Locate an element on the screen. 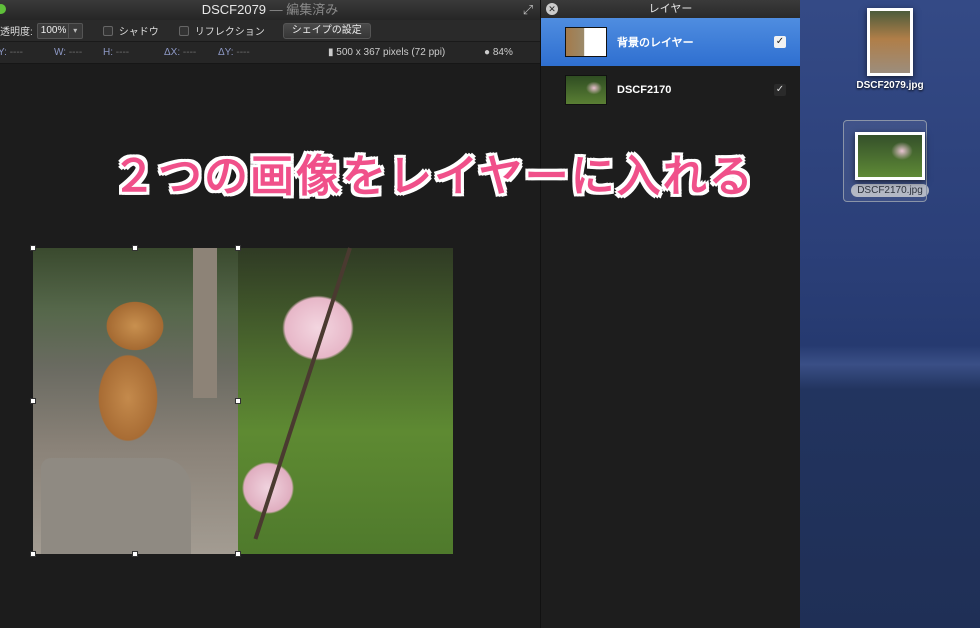 The image size is (980, 628). opacity-value: 100% is located at coordinates (53, 30).